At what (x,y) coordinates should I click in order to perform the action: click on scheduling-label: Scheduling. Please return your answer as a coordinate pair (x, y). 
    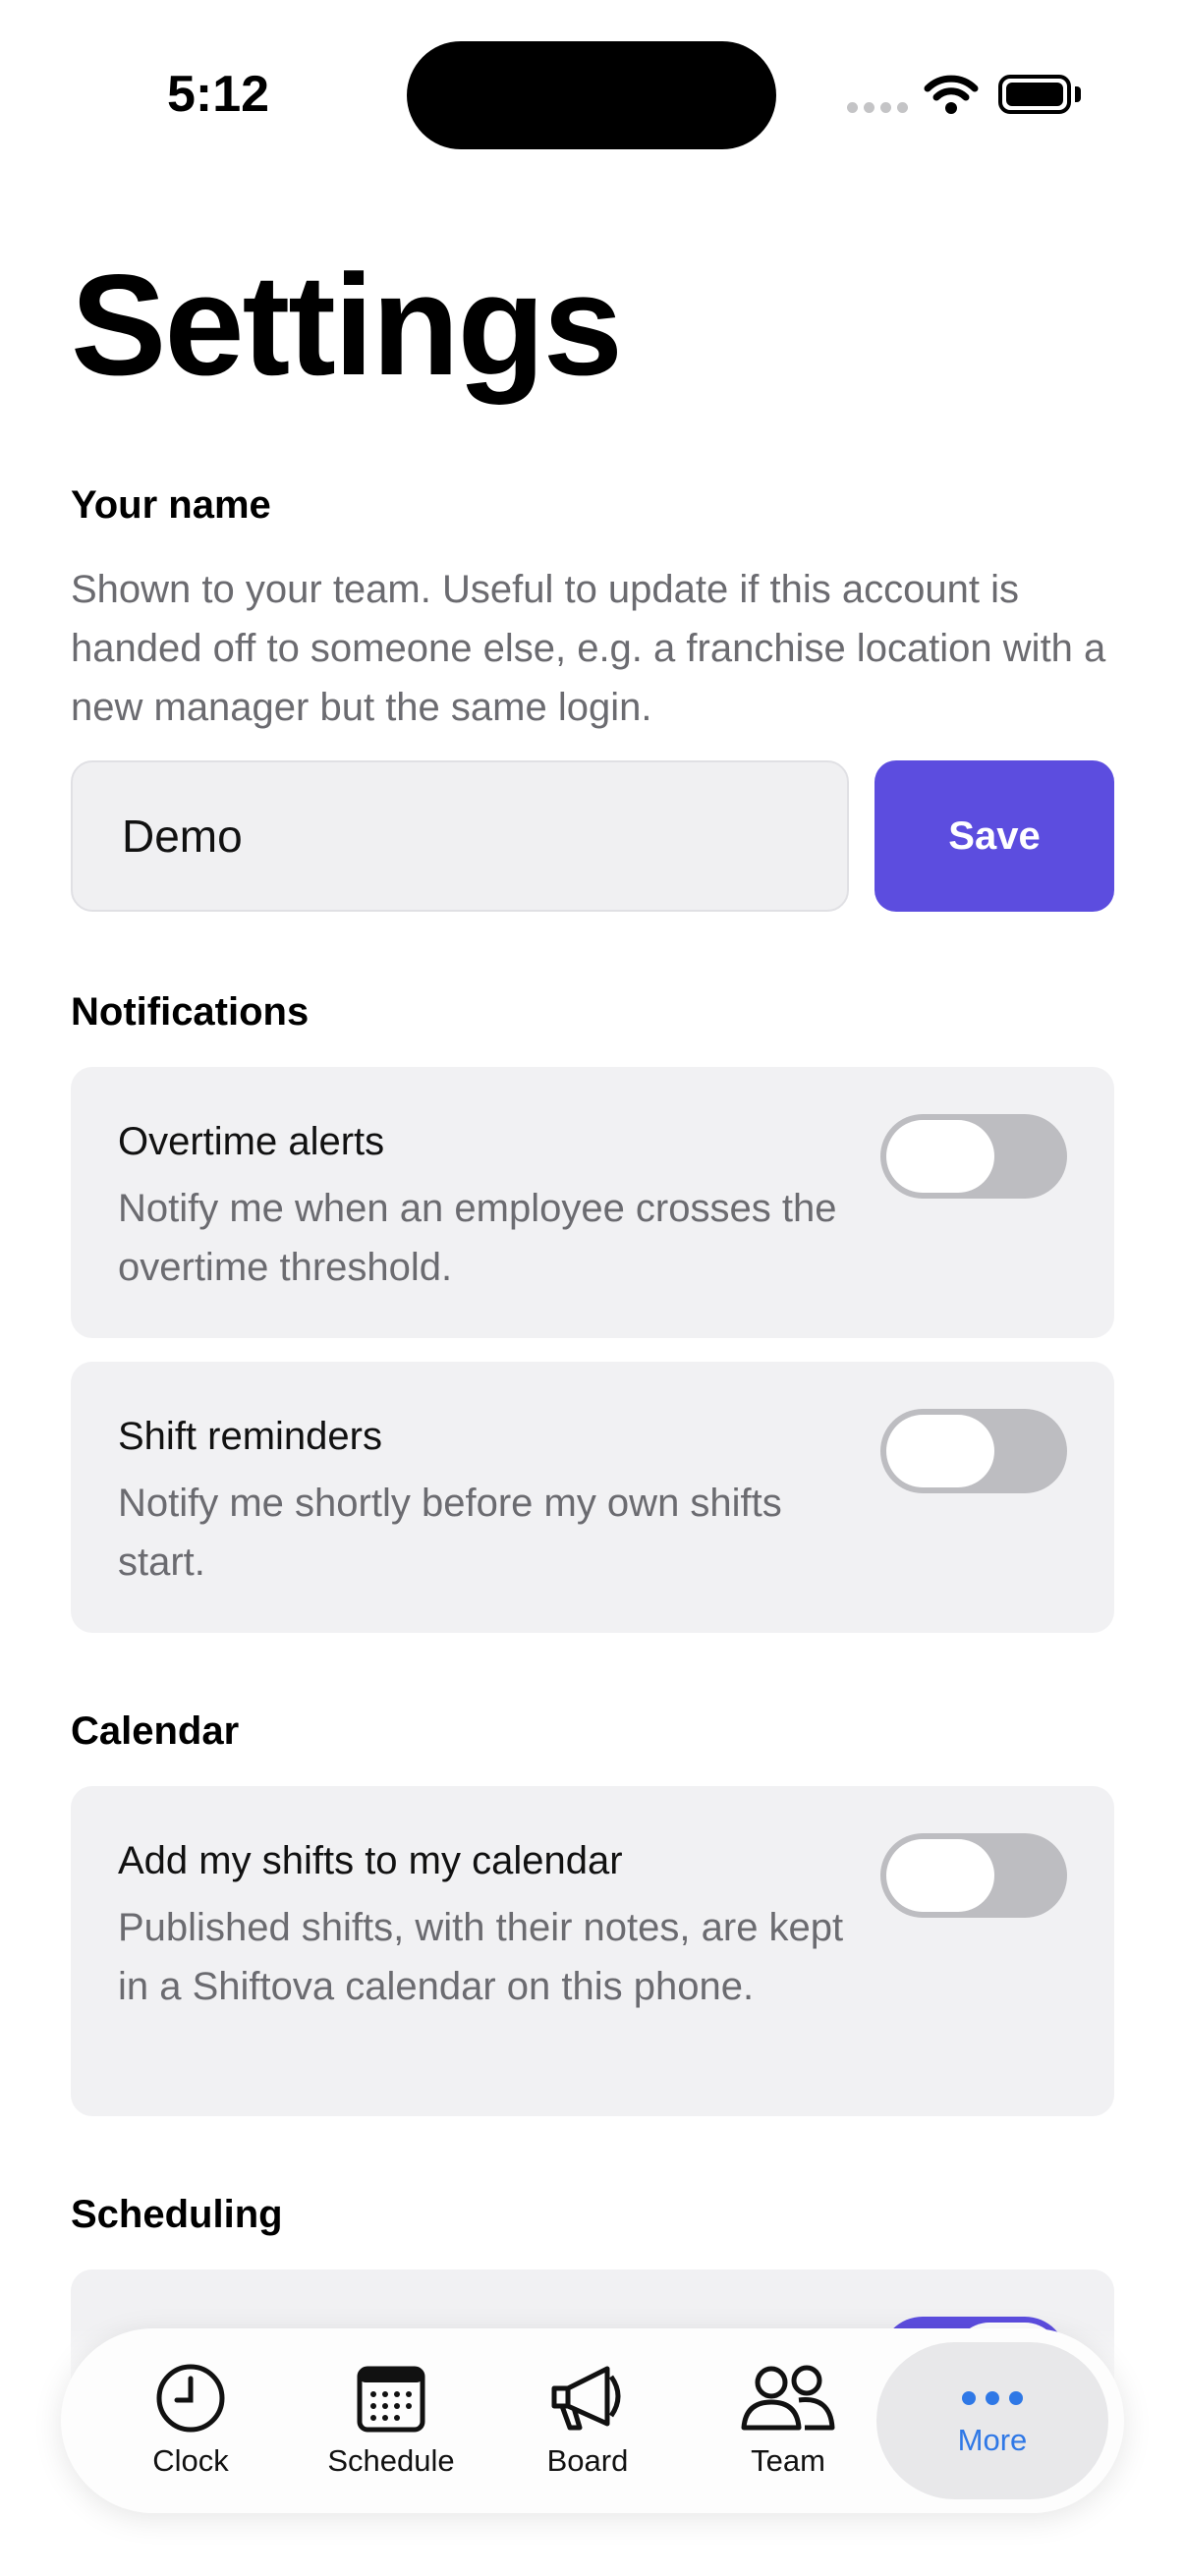
    Looking at the image, I should click on (177, 2214).